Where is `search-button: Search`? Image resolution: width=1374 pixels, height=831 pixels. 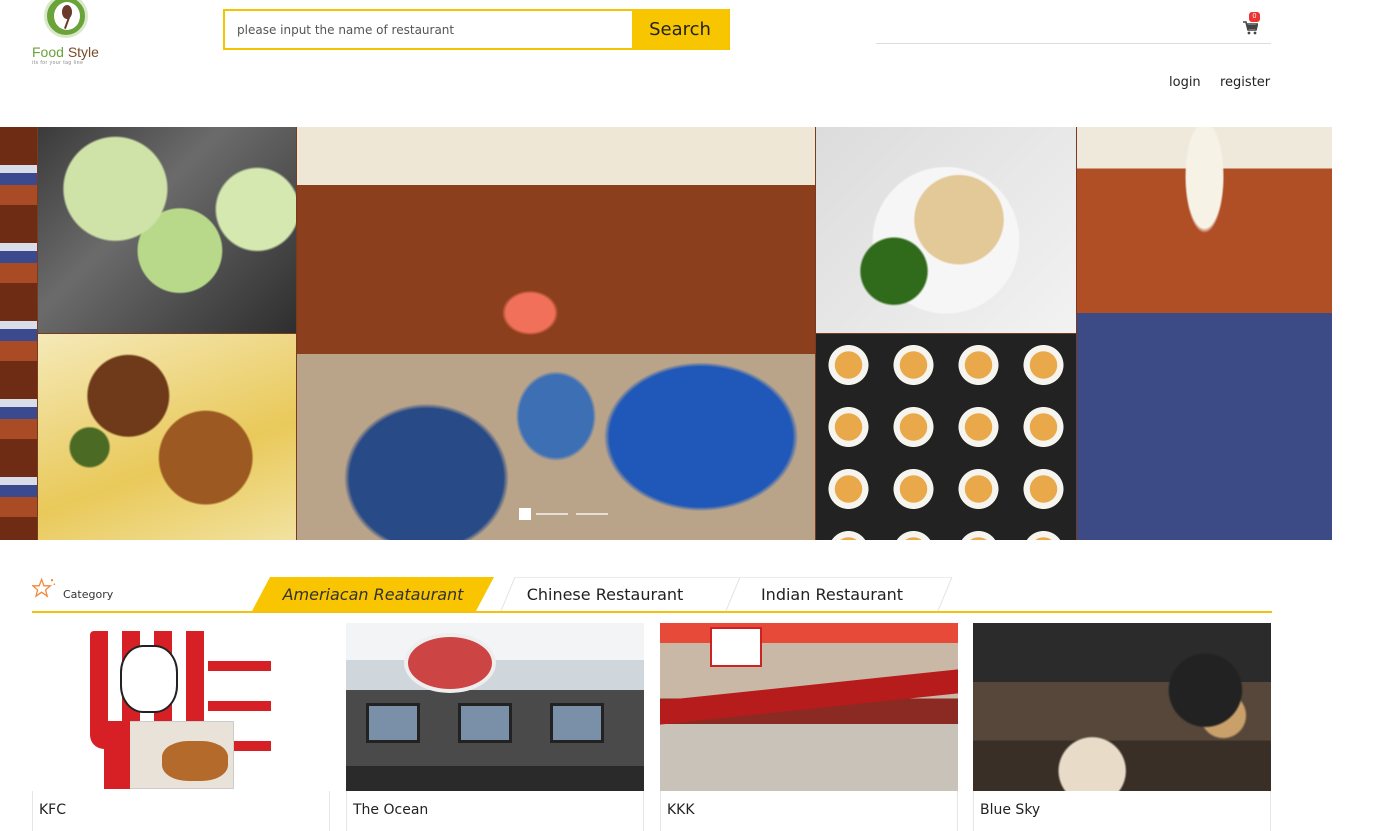
search-button: Search is located at coordinates (680, 29).